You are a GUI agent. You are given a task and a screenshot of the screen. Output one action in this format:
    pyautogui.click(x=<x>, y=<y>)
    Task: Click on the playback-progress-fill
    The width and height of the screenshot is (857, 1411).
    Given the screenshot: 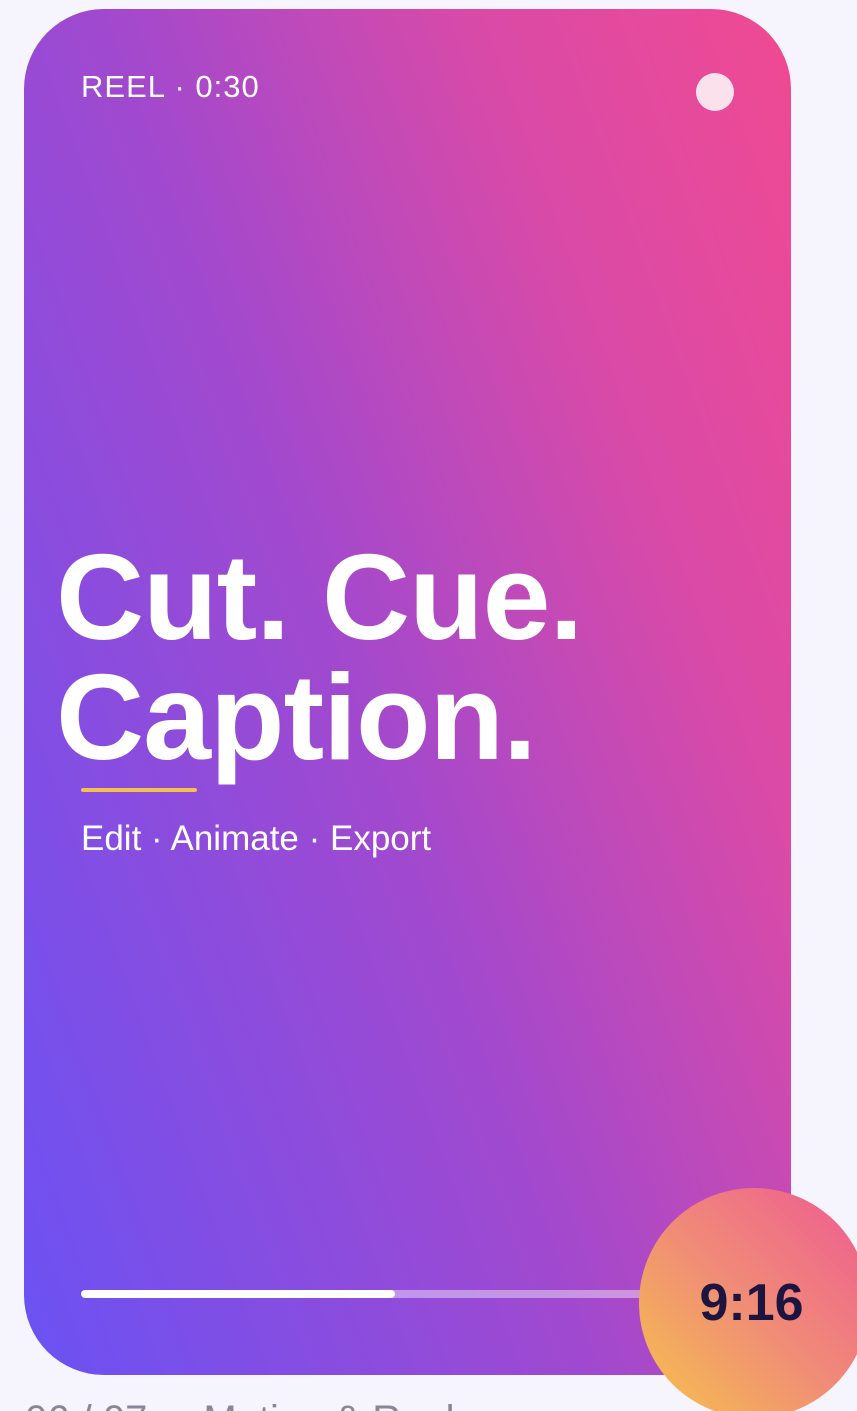 What is the action you would take?
    pyautogui.click(x=238, y=1294)
    